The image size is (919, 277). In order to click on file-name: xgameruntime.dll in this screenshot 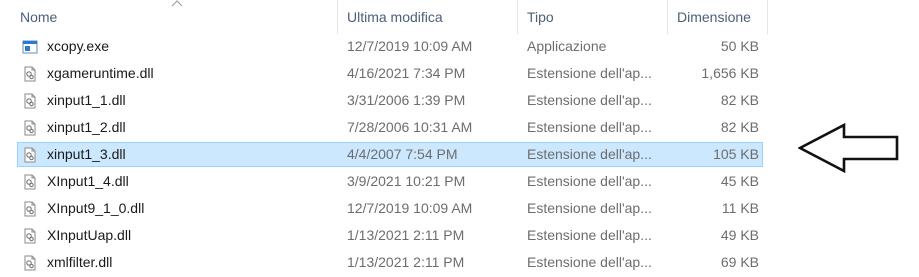, I will do `click(100, 73)`.